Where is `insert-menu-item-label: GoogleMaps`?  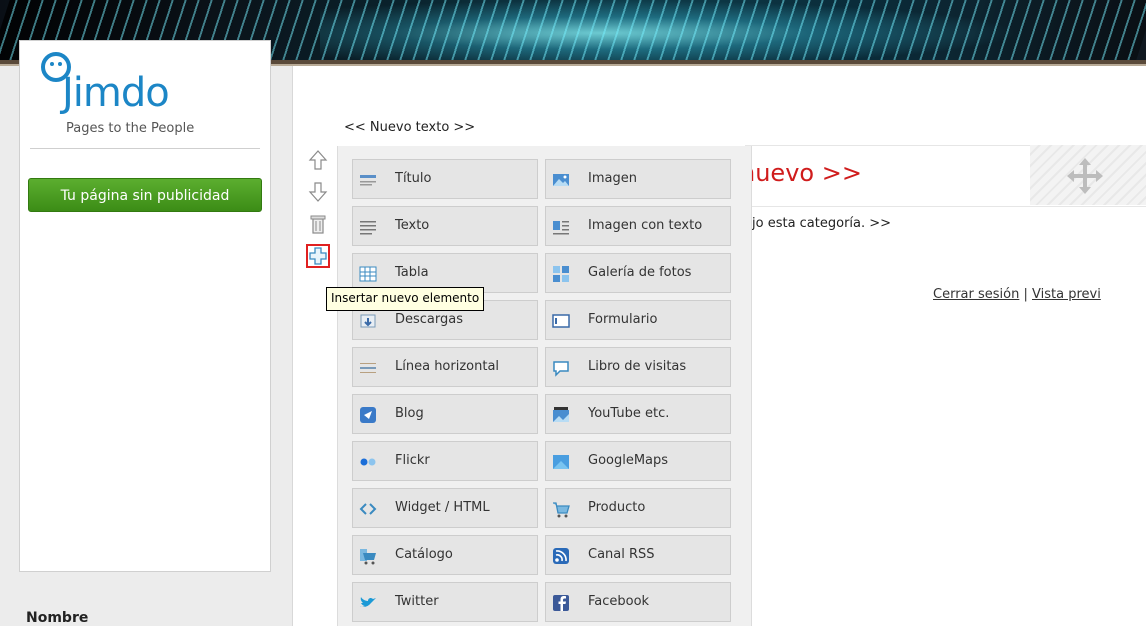
insert-menu-item-label: GoogleMaps is located at coordinates (628, 460).